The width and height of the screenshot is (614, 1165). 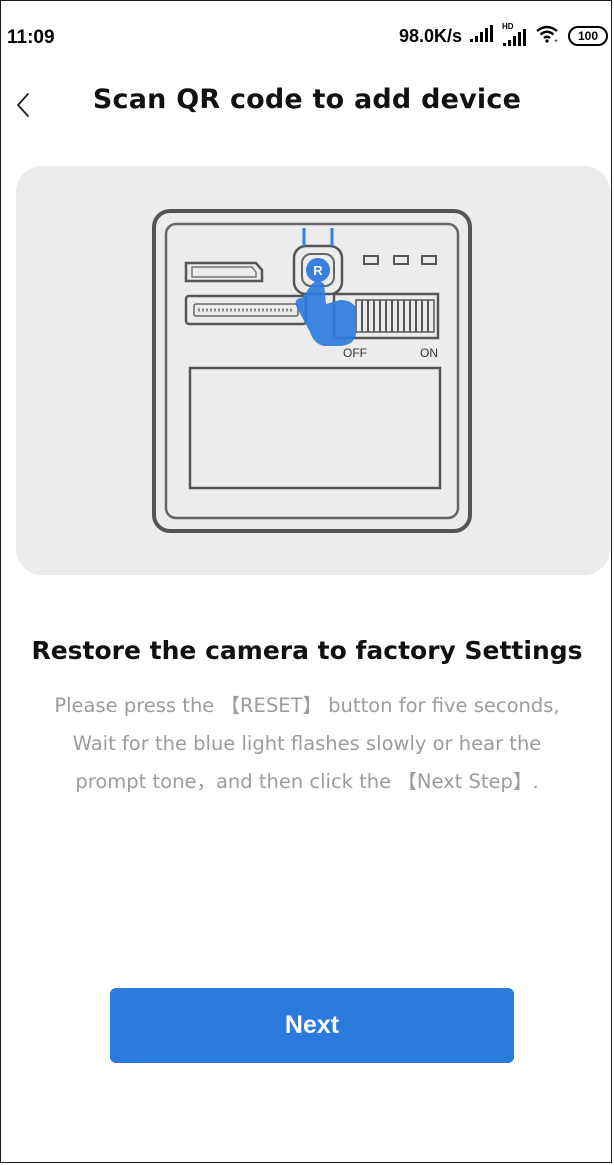 I want to click on camera-device-icon: R OFF ON, so click(x=312, y=371).